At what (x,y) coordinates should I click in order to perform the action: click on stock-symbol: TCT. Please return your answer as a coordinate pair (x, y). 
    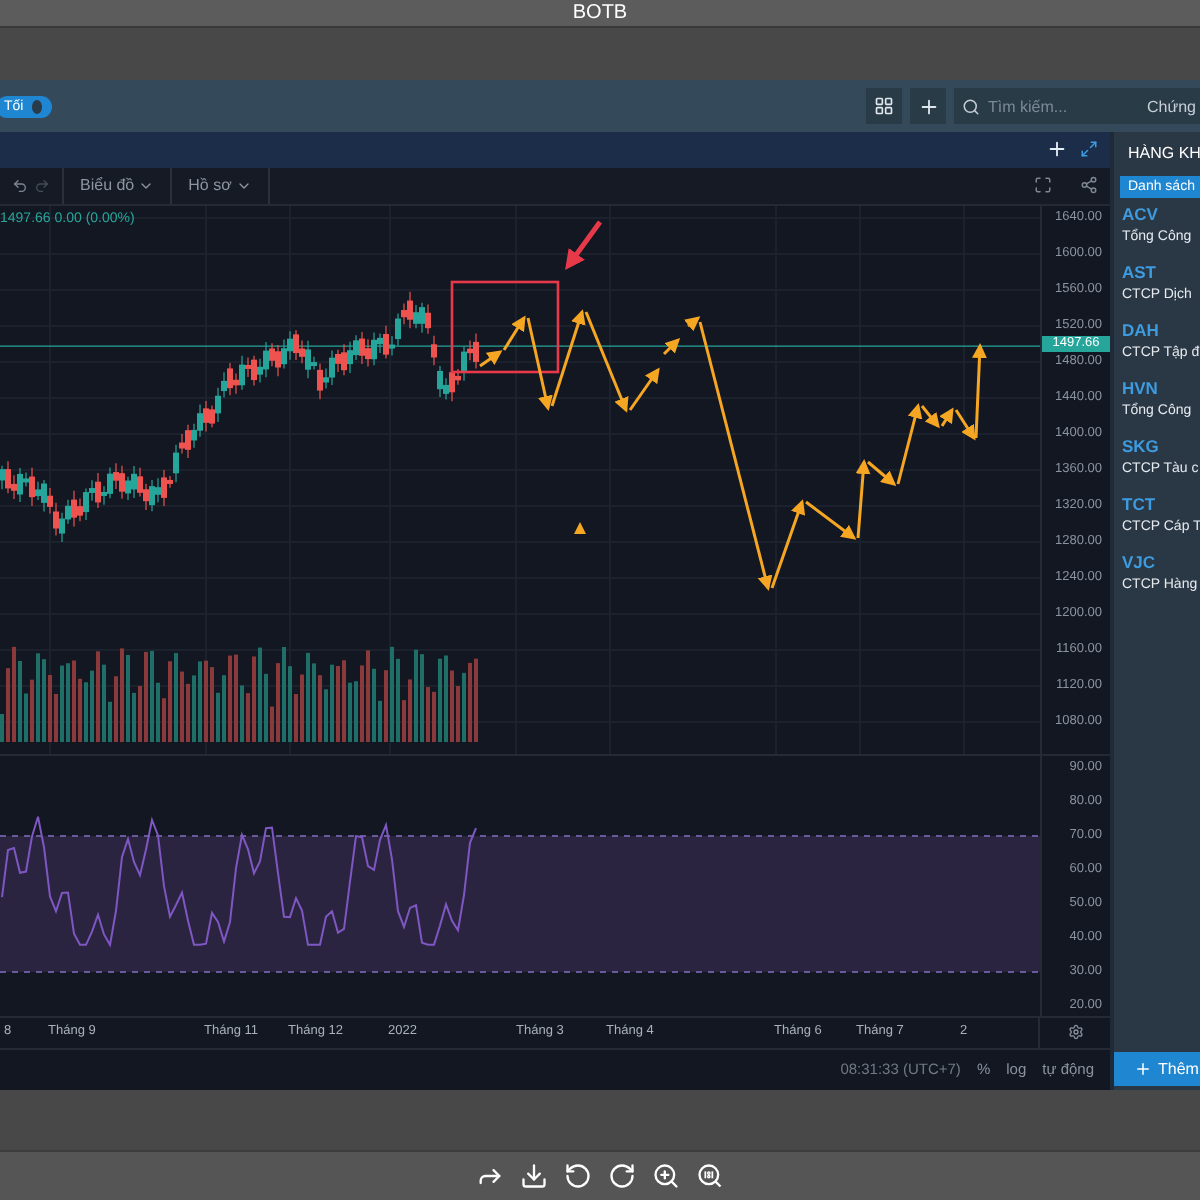
    Looking at the image, I should click on (1161, 504).